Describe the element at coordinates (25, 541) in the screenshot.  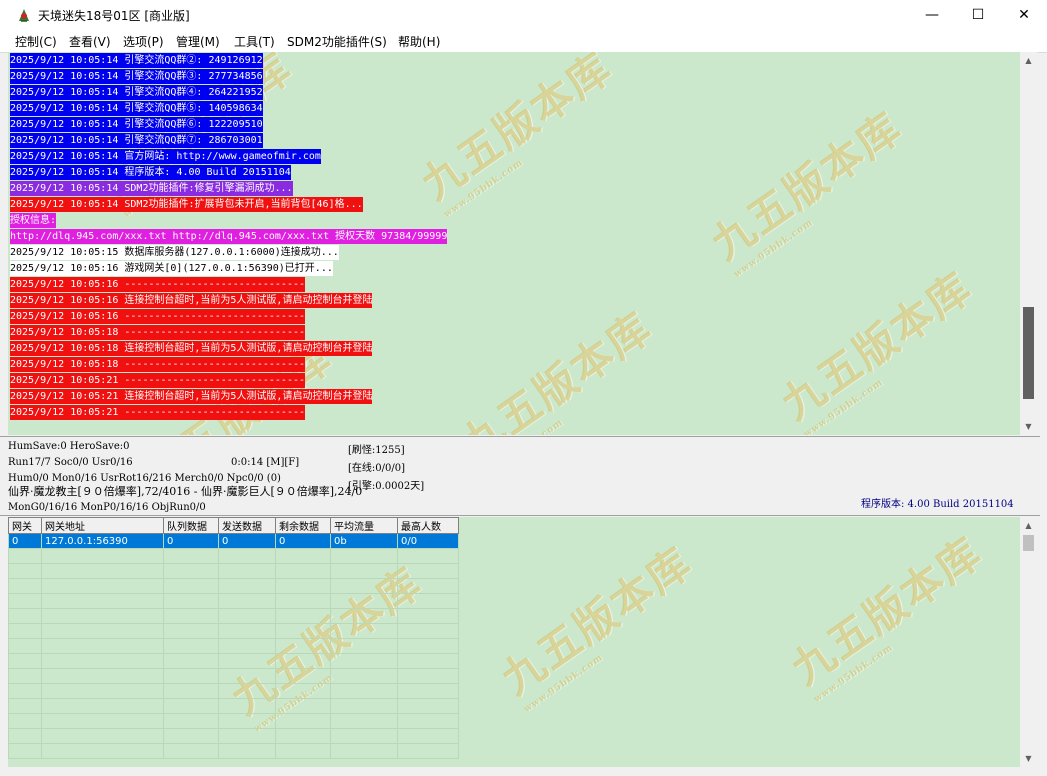
I see `cell-gateway: 0` at that location.